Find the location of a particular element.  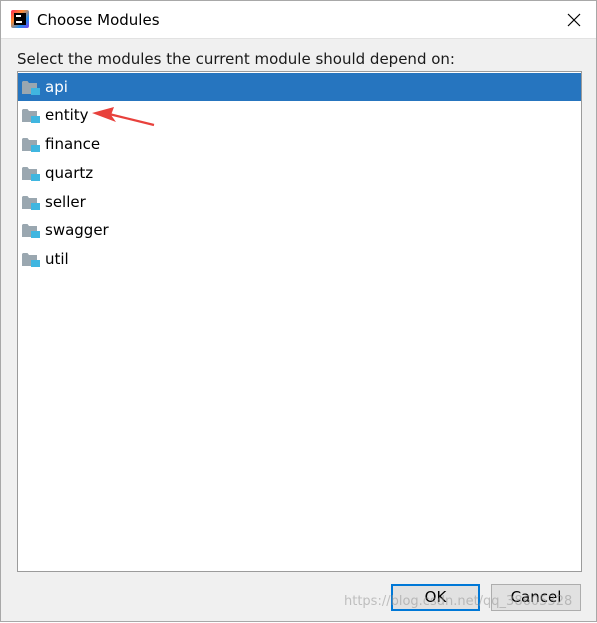

module-label: finance is located at coordinates (73, 144).